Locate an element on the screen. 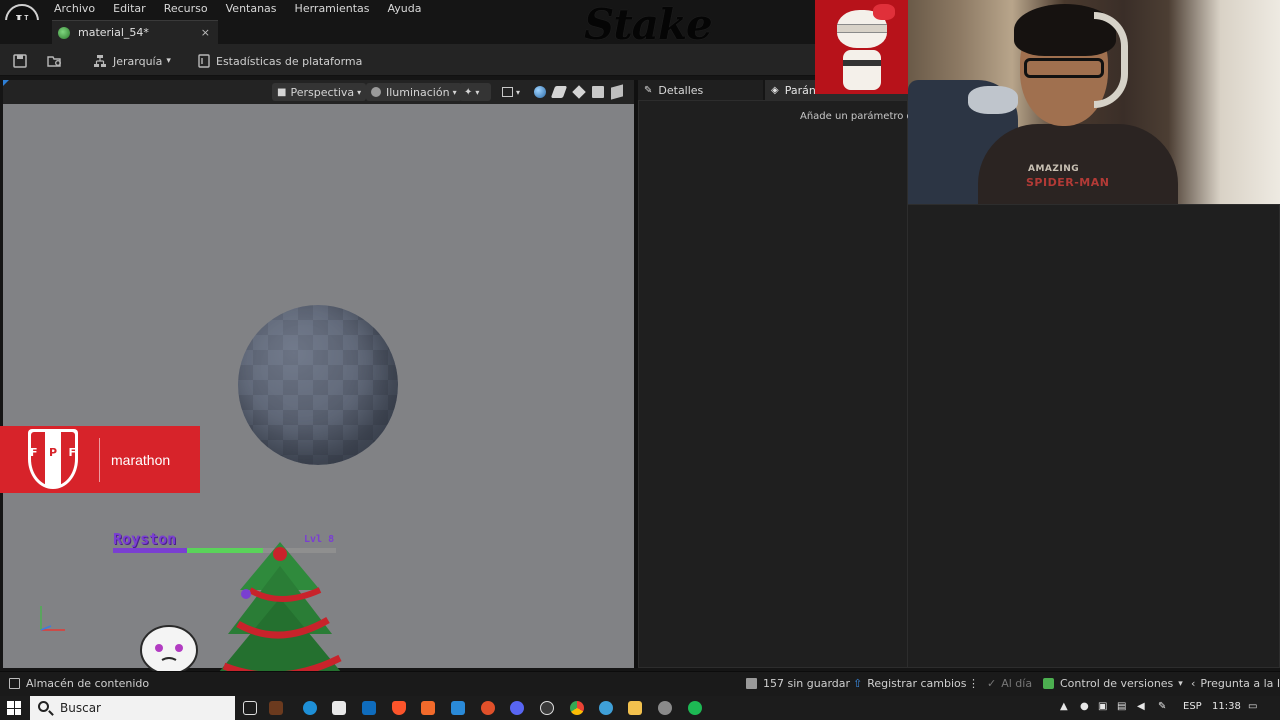  material-icon is located at coordinates (64, 32).